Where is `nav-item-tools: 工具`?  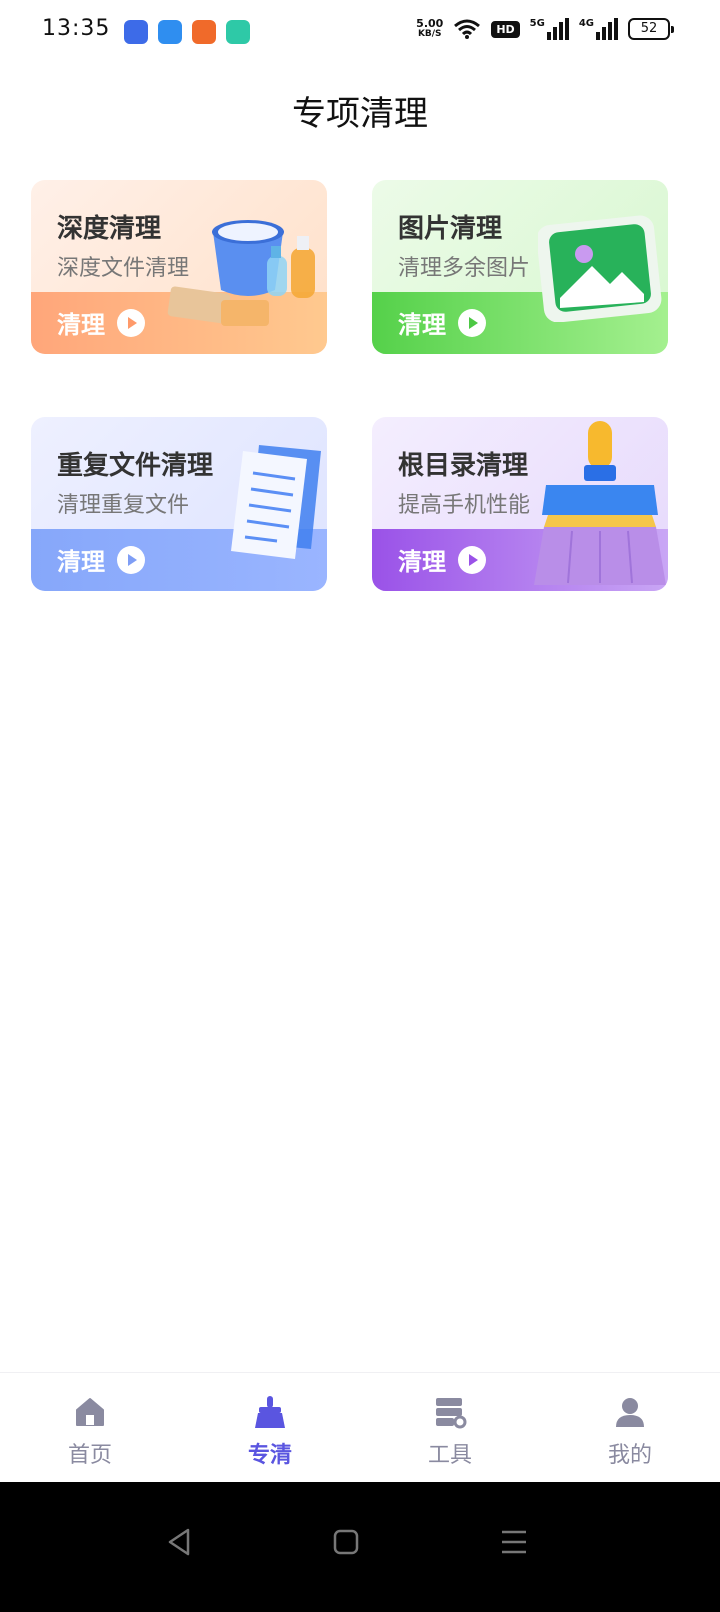
nav-item-tools: 工具 is located at coordinates (450, 1427).